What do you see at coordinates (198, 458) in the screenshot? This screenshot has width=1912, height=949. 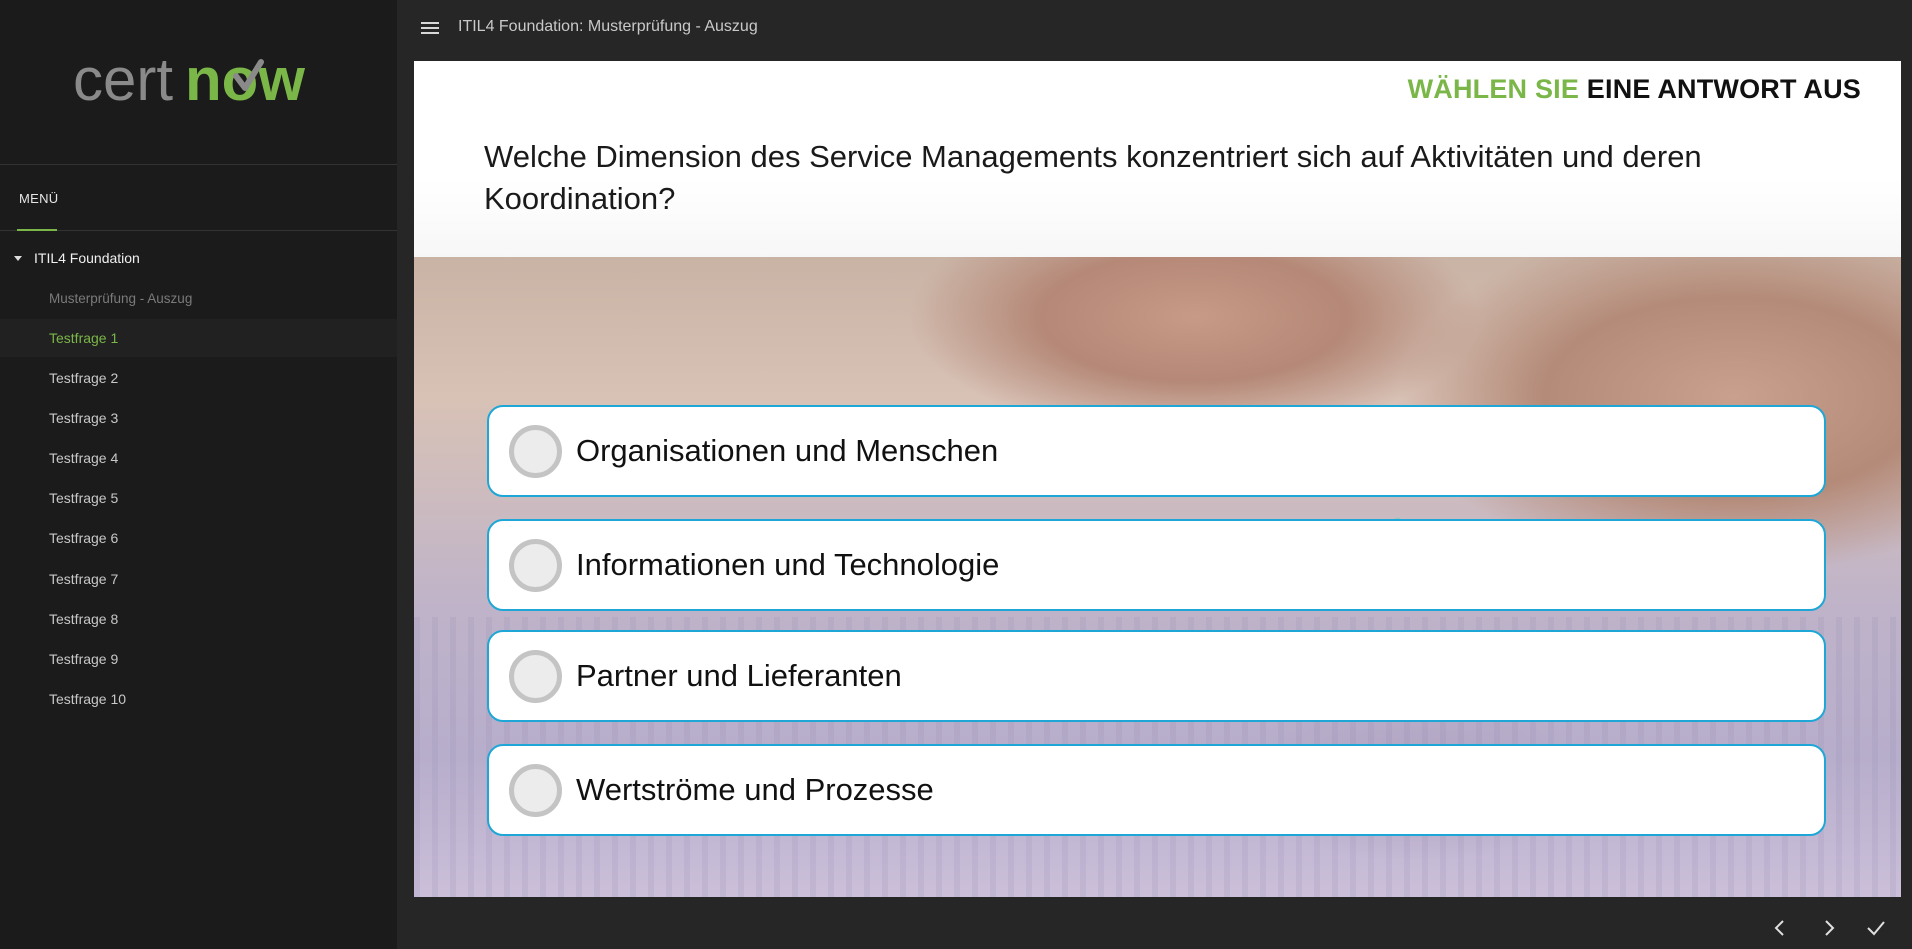 I see `sidebar-item-testfrage-4: Testfrage 4` at bounding box center [198, 458].